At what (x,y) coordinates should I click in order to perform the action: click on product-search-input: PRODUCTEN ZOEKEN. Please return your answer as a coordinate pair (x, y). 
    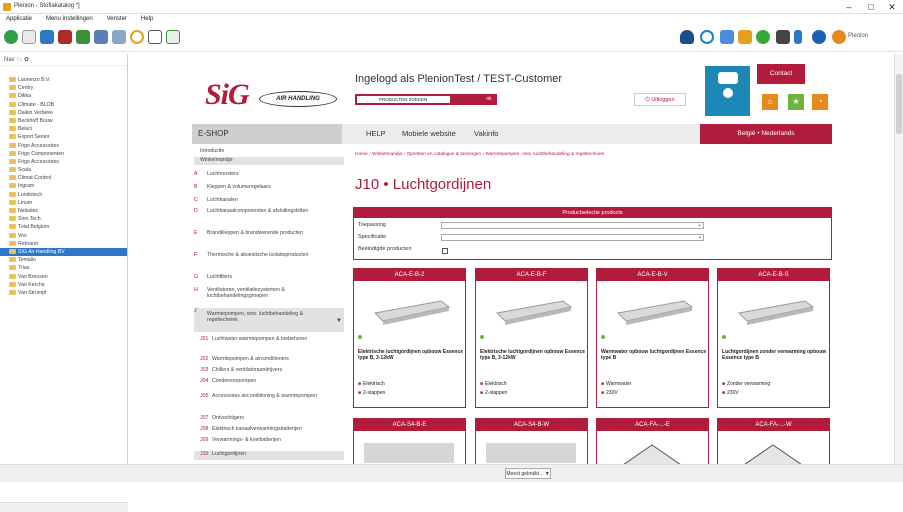
    Looking at the image, I should click on (403, 99).